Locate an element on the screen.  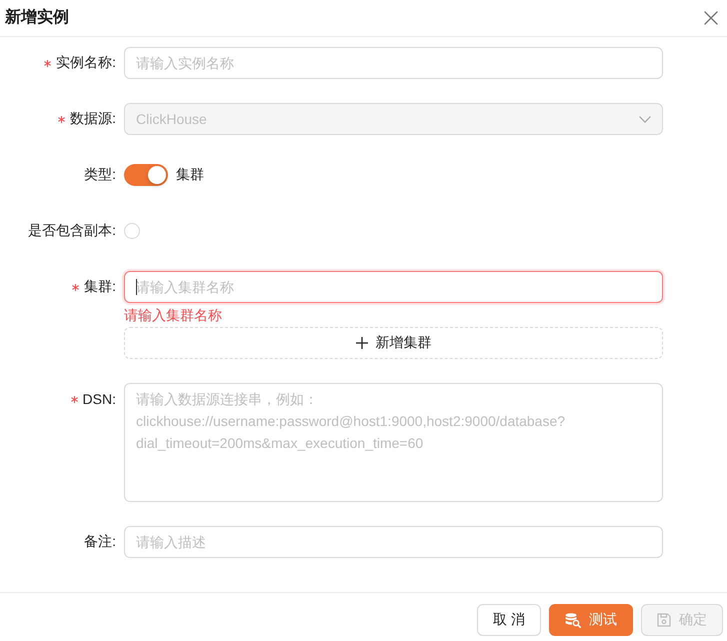
input-field: 请输入实例名称 is located at coordinates (393, 63).